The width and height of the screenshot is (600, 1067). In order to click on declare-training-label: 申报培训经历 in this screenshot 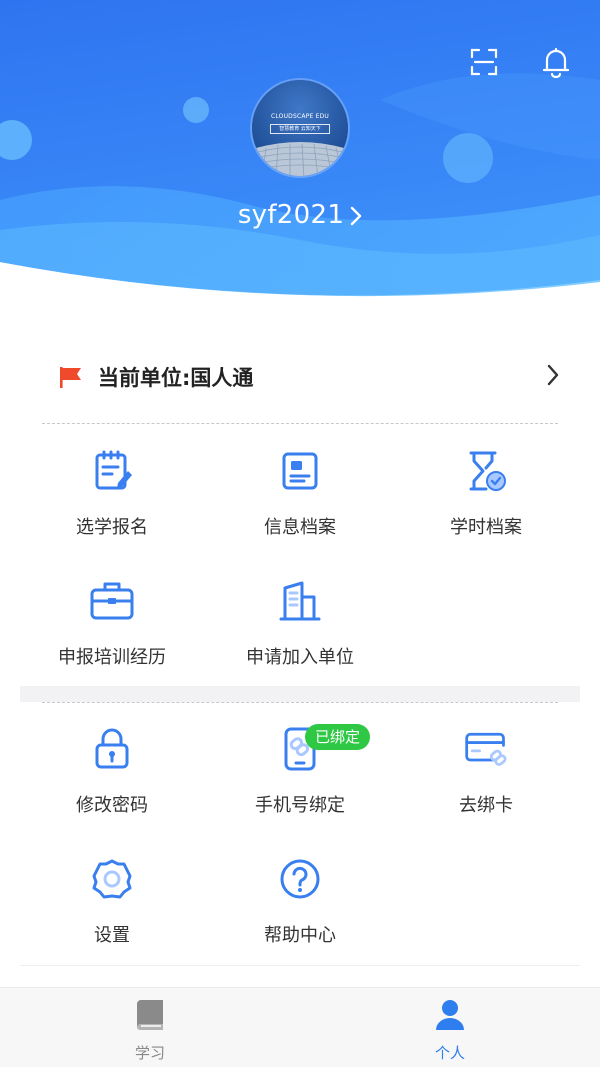, I will do `click(112, 657)`.